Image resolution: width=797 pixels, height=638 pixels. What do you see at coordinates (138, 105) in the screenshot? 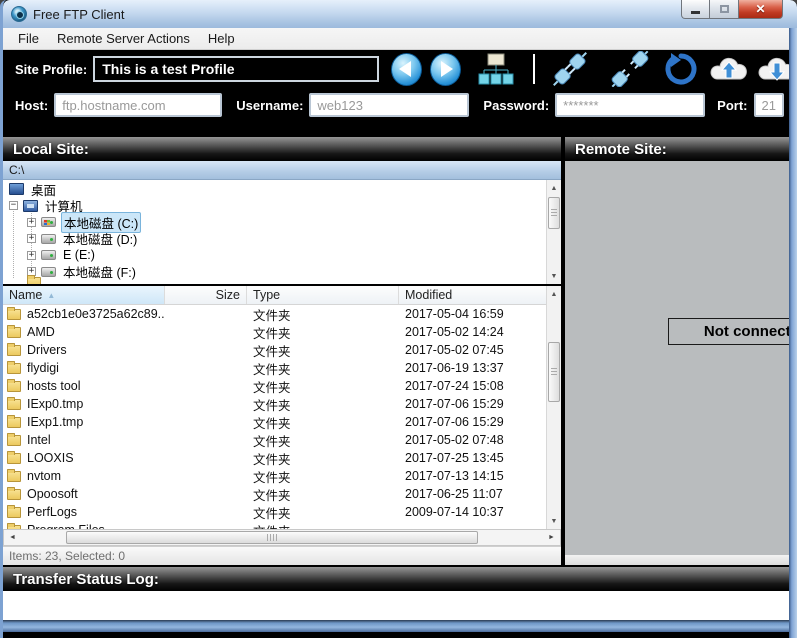
I see `host-input` at bounding box center [138, 105].